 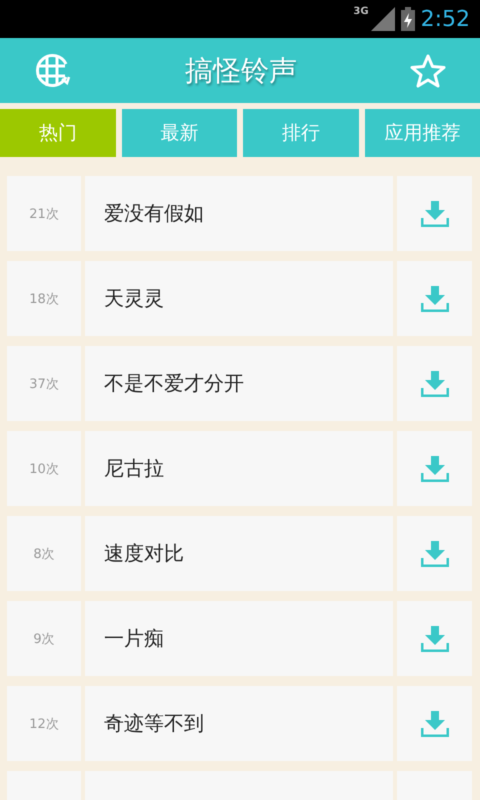 I want to click on play-count: 8次, so click(x=44, y=553).